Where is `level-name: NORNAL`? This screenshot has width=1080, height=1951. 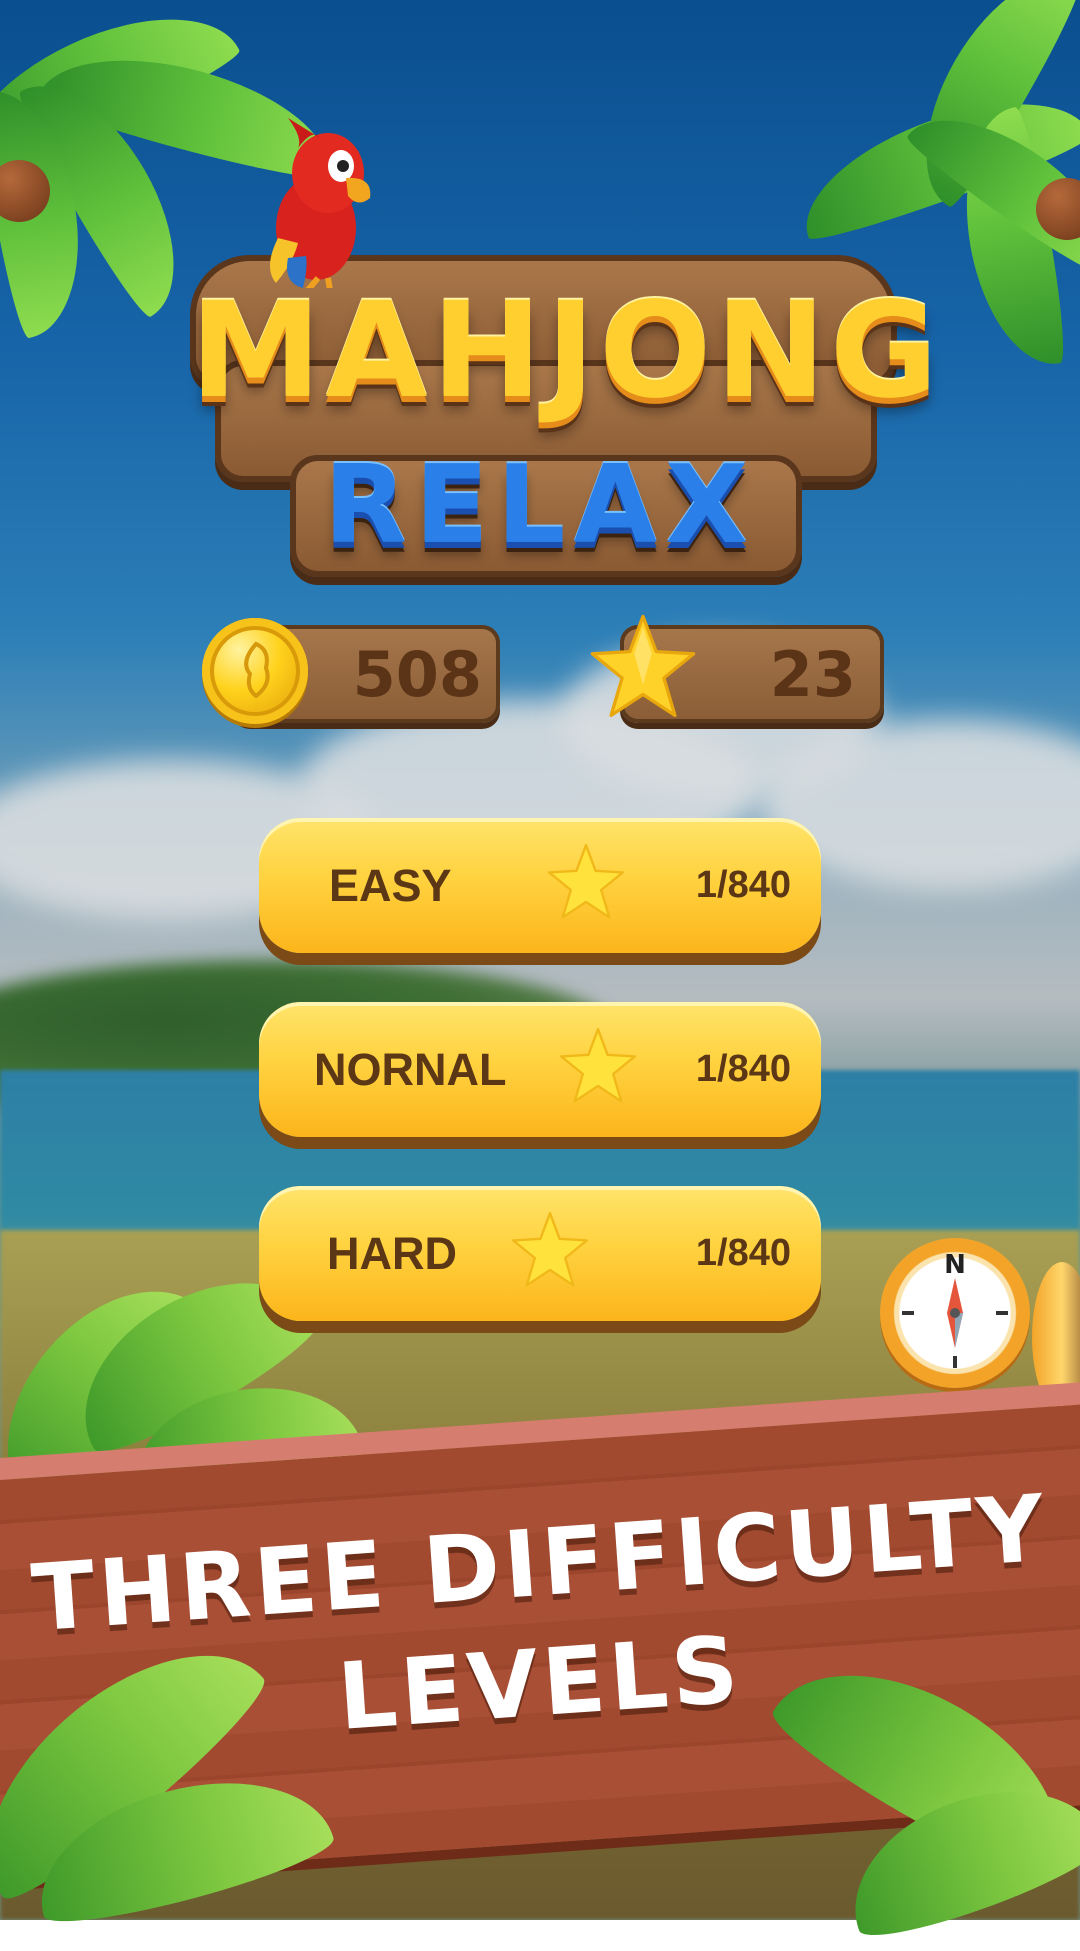 level-name: NORNAL is located at coordinates (410, 1069).